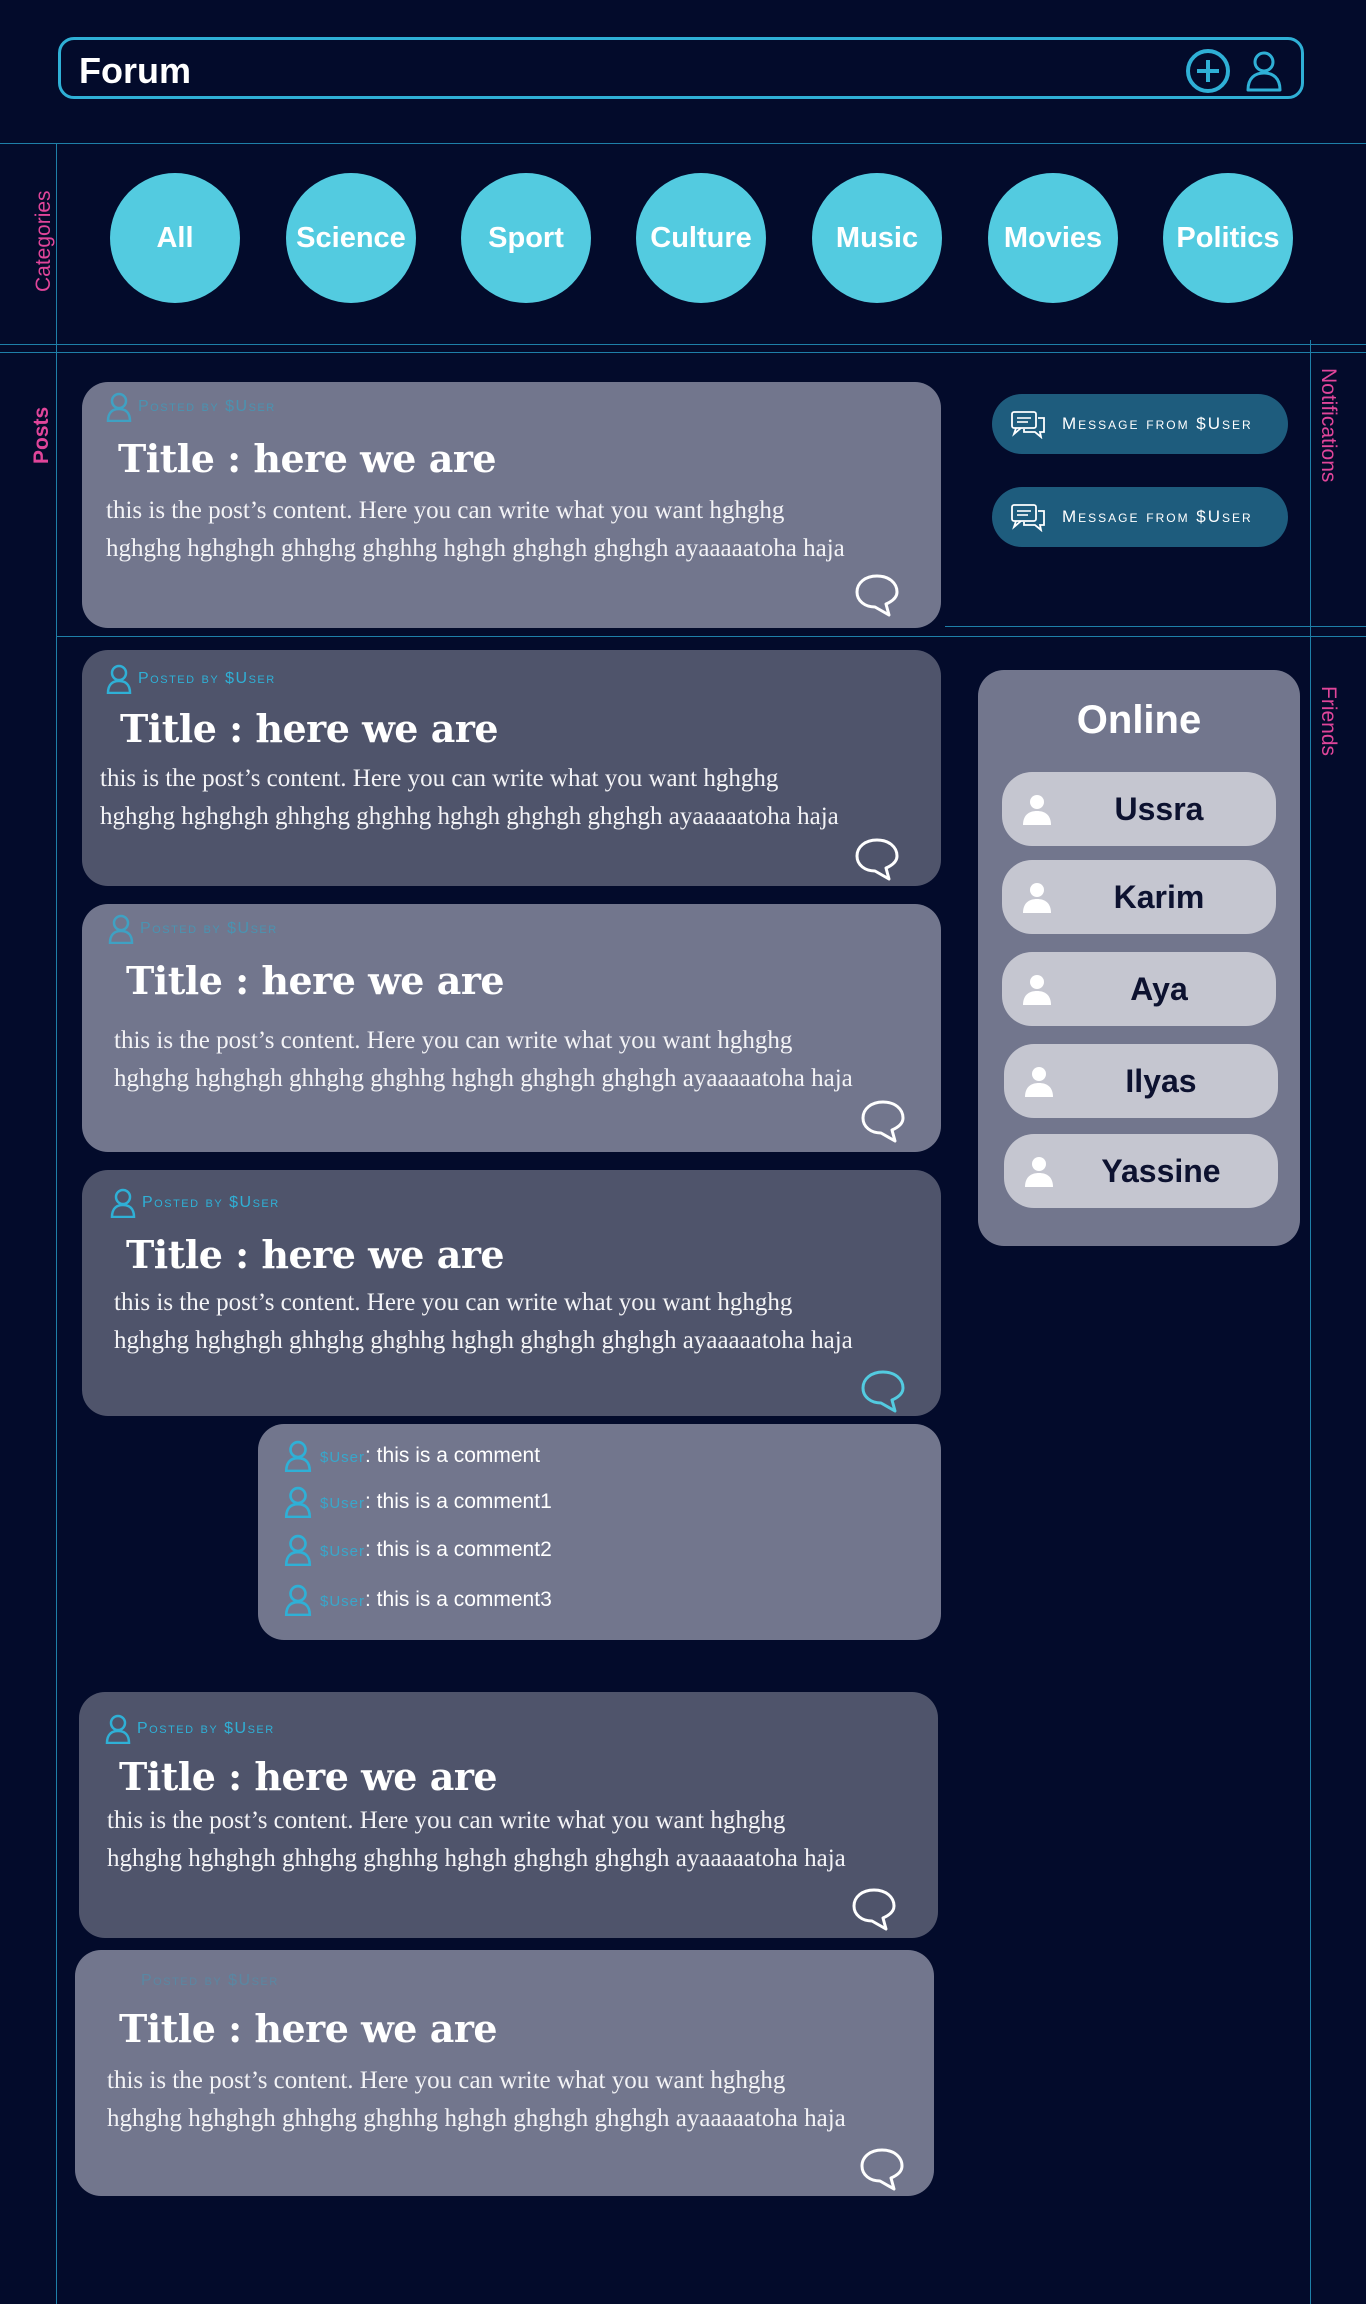  Describe the element at coordinates (1139, 809) in the screenshot. I see `friend-item-ussra: Ussra` at that location.